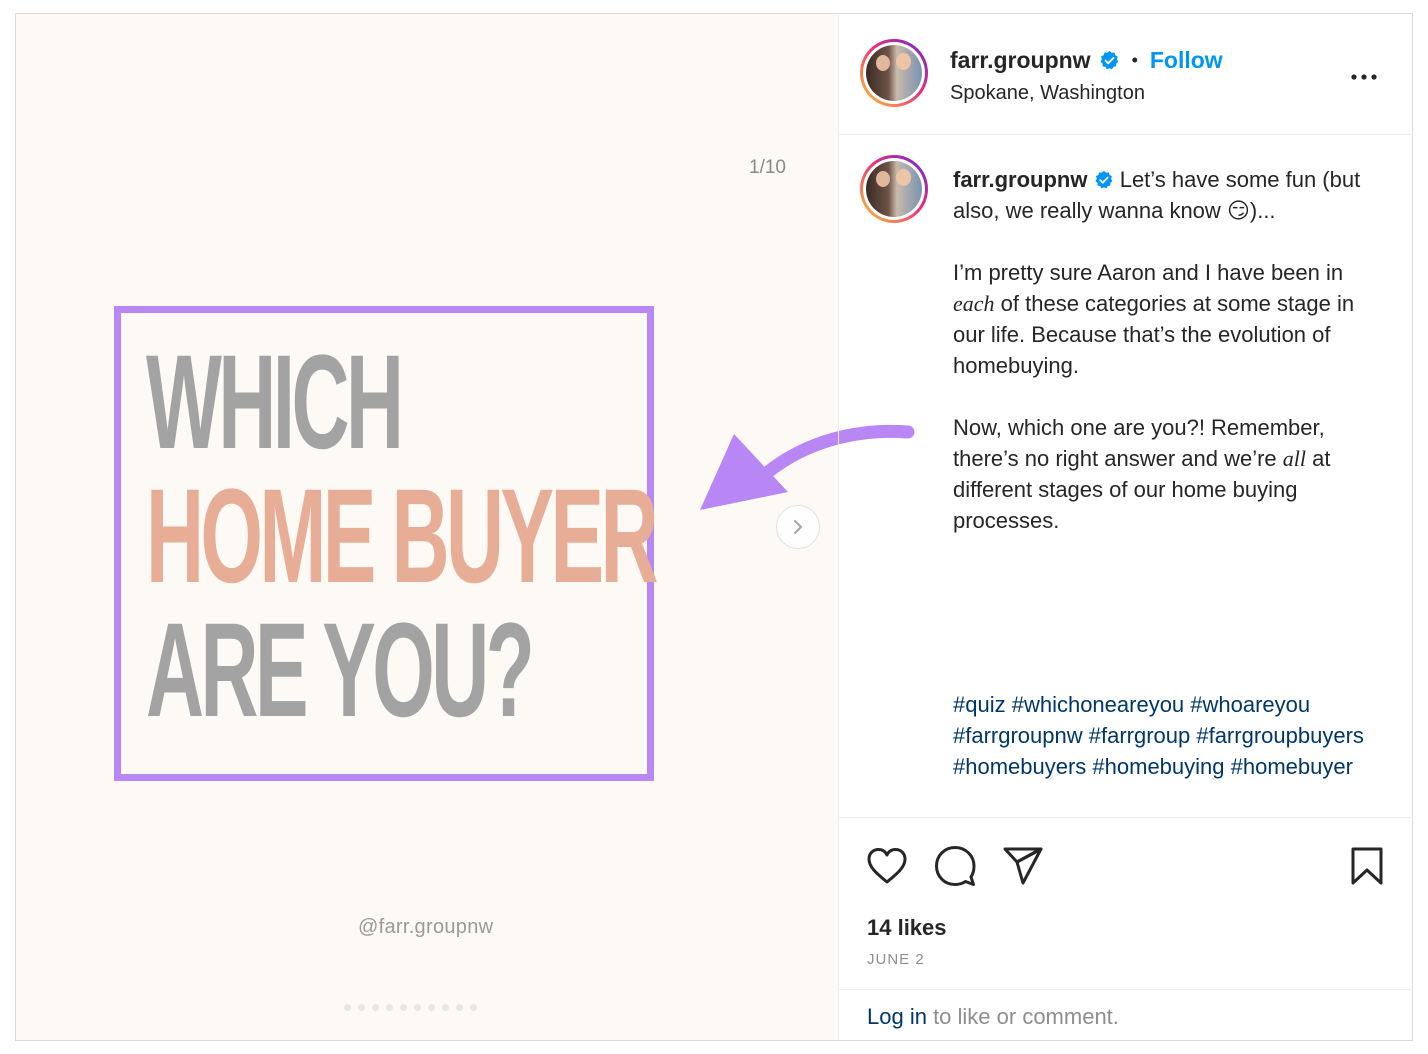 The width and height of the screenshot is (1428, 1054). I want to click on follow-button: Follow, so click(1186, 60).